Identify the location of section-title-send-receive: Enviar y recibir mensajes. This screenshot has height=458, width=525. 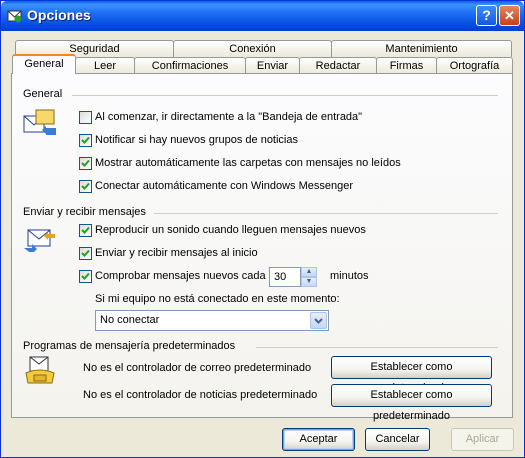
(84, 212).